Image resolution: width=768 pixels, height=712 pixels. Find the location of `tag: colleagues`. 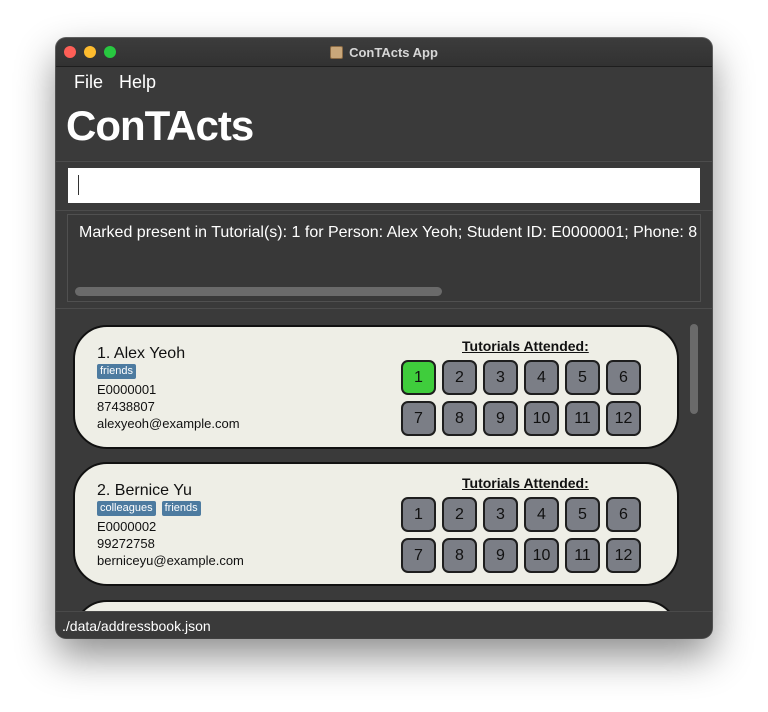

tag: colleagues is located at coordinates (126, 508).